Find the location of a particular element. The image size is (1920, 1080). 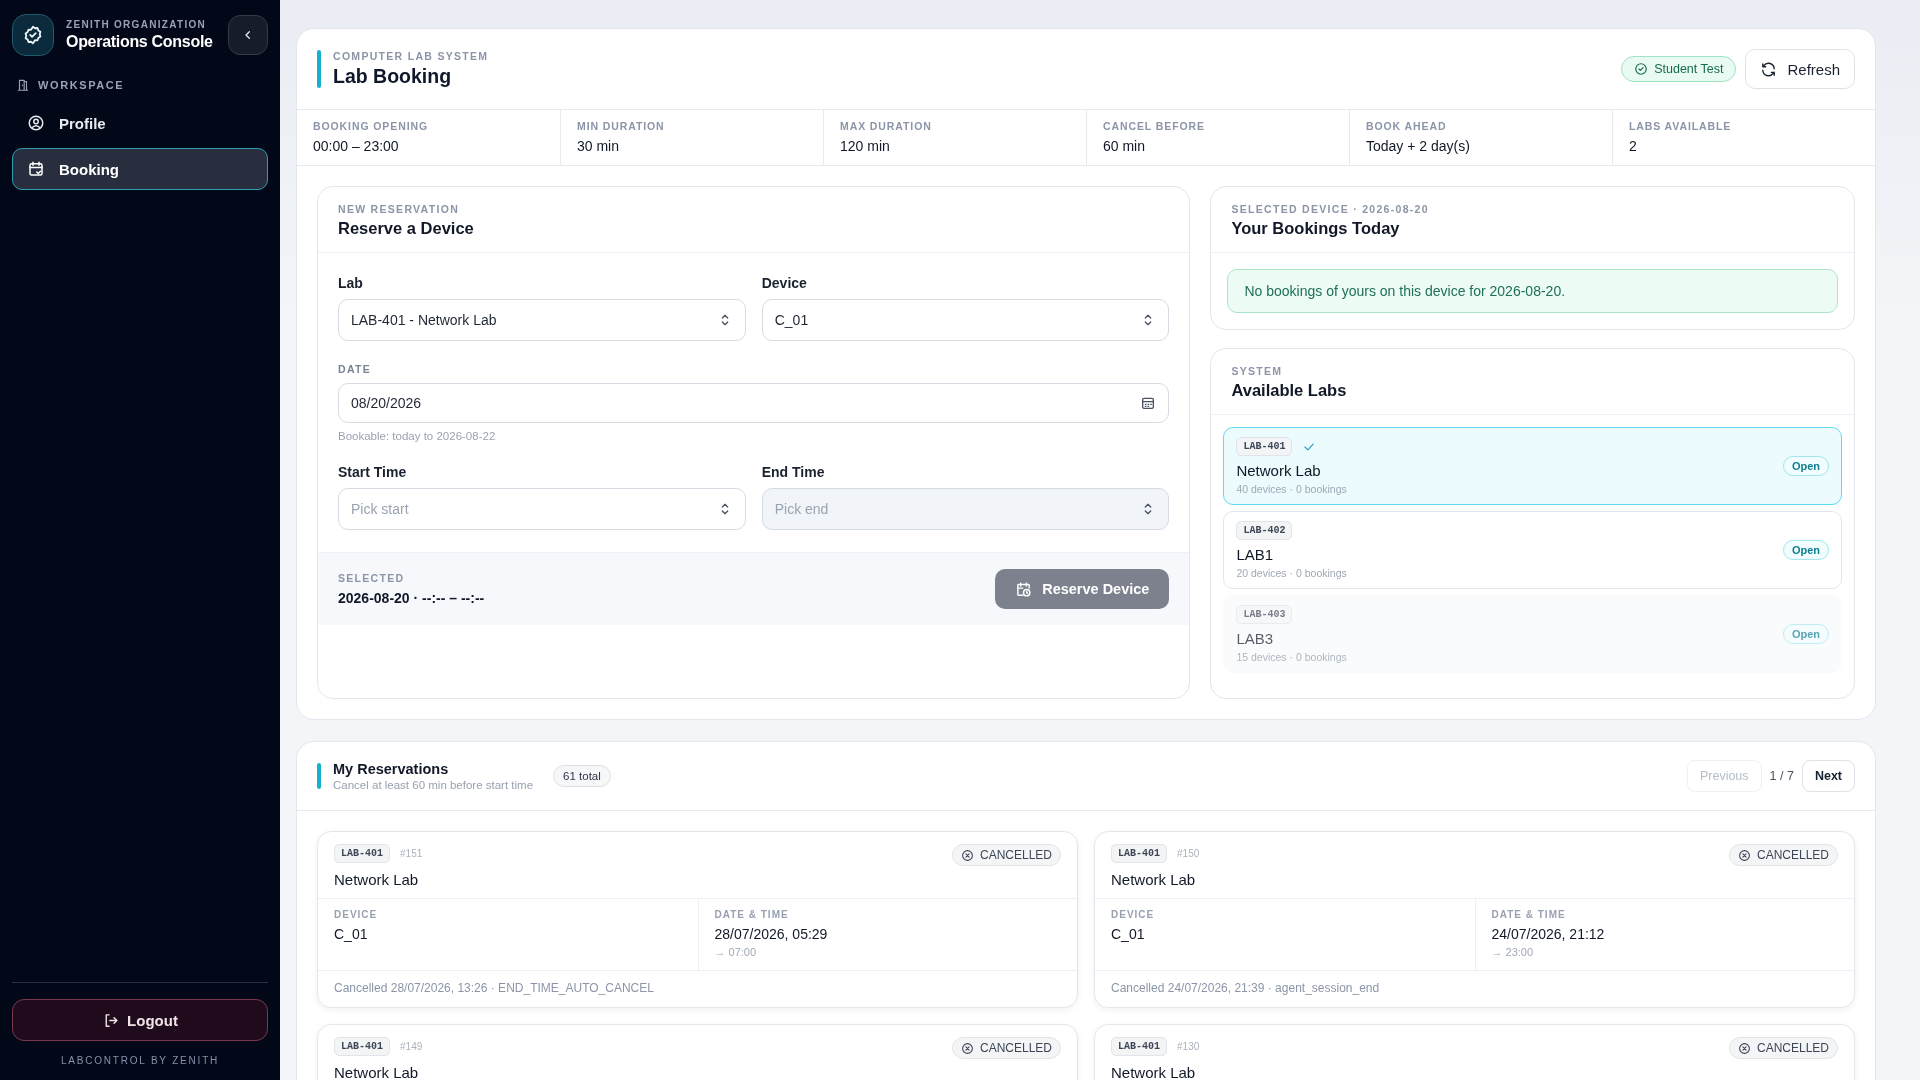

lab-meta: 40 devices · 0 bookings is located at coordinates (1291, 489).